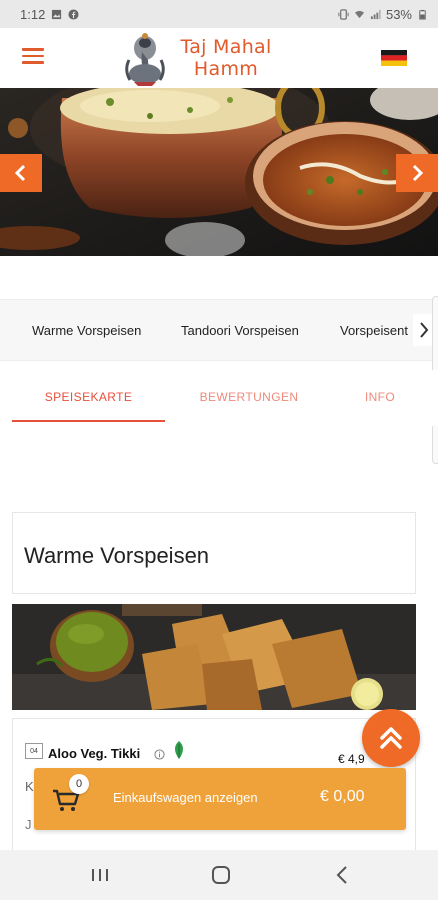 The image size is (438, 900). I want to click on section-title: Warme Vorspeisen, so click(117, 555).